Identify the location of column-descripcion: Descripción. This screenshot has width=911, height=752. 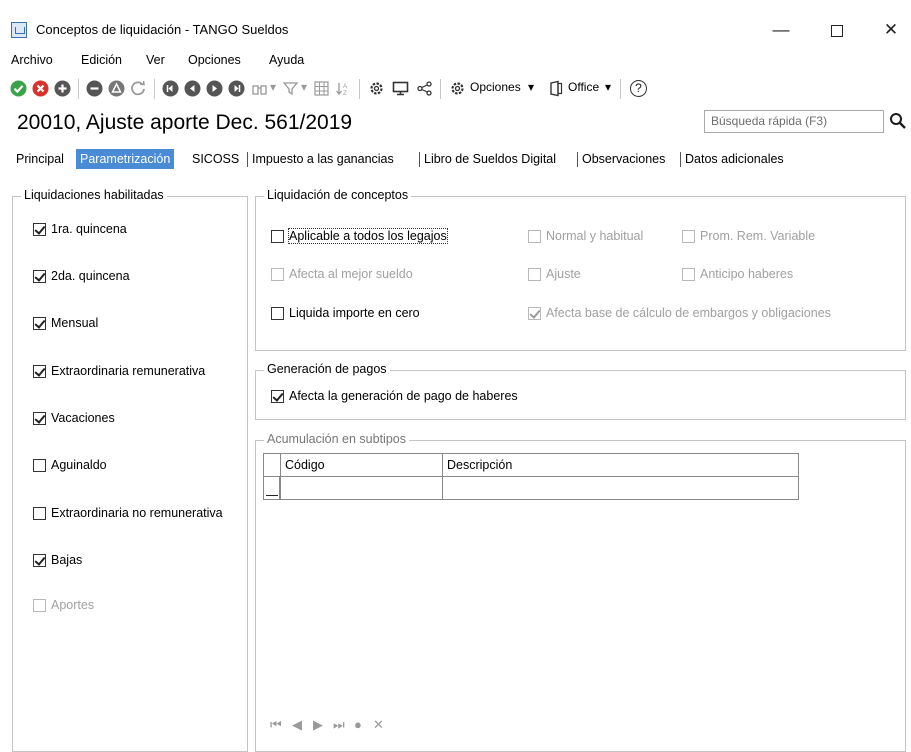
(479, 465).